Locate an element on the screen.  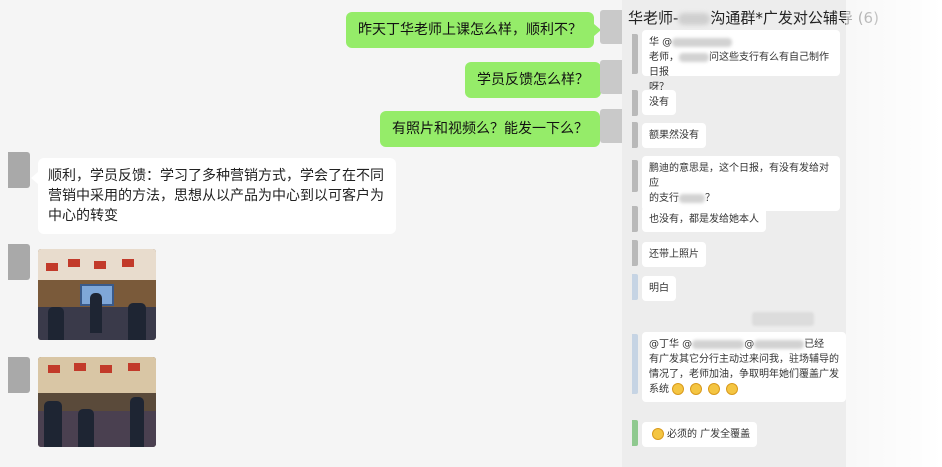
message-text: 鹏迪的意思是，这个日报，有没有发给对应 is located at coordinates (739, 176).